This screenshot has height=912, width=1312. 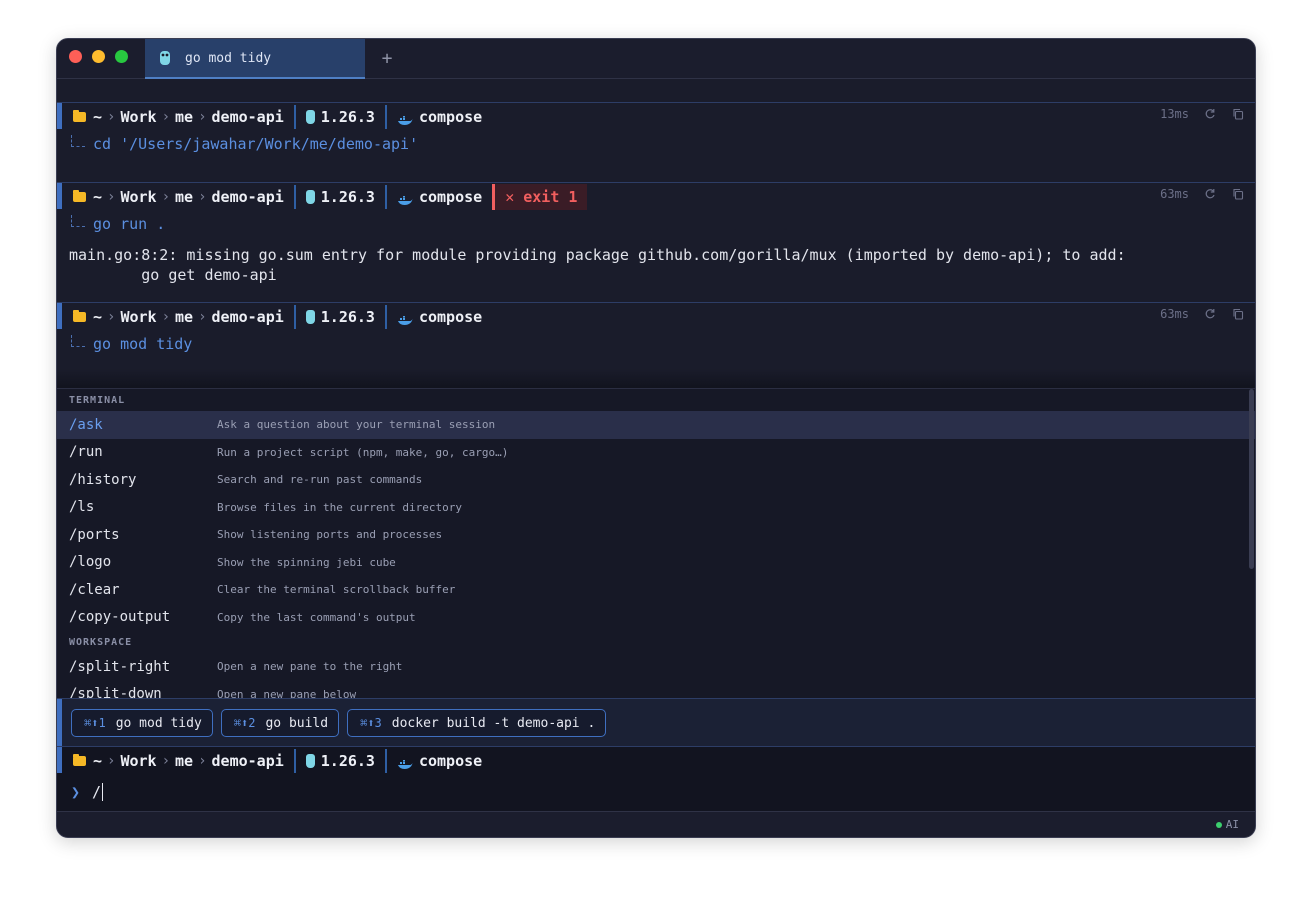 I want to click on tab-go-mod-tidy: go mod tidy, so click(x=255, y=59).